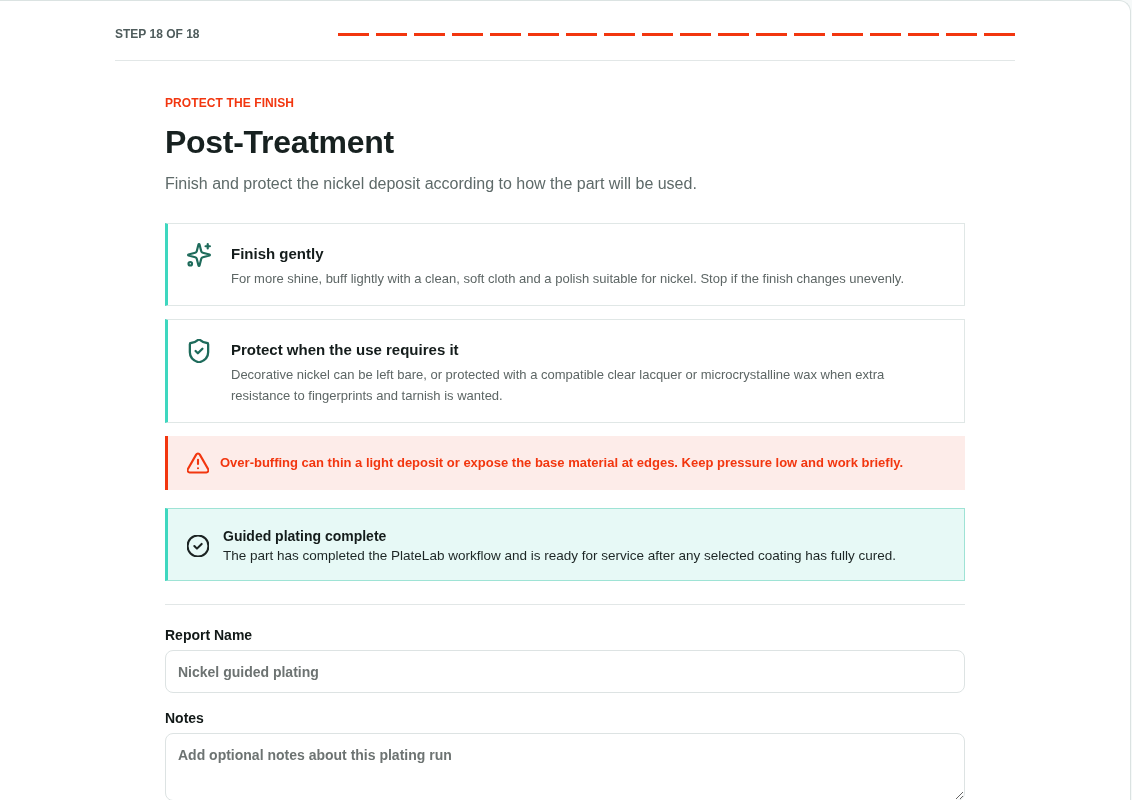  Describe the element at coordinates (565, 671) in the screenshot. I see `text-field: Nickel guided plating` at that location.